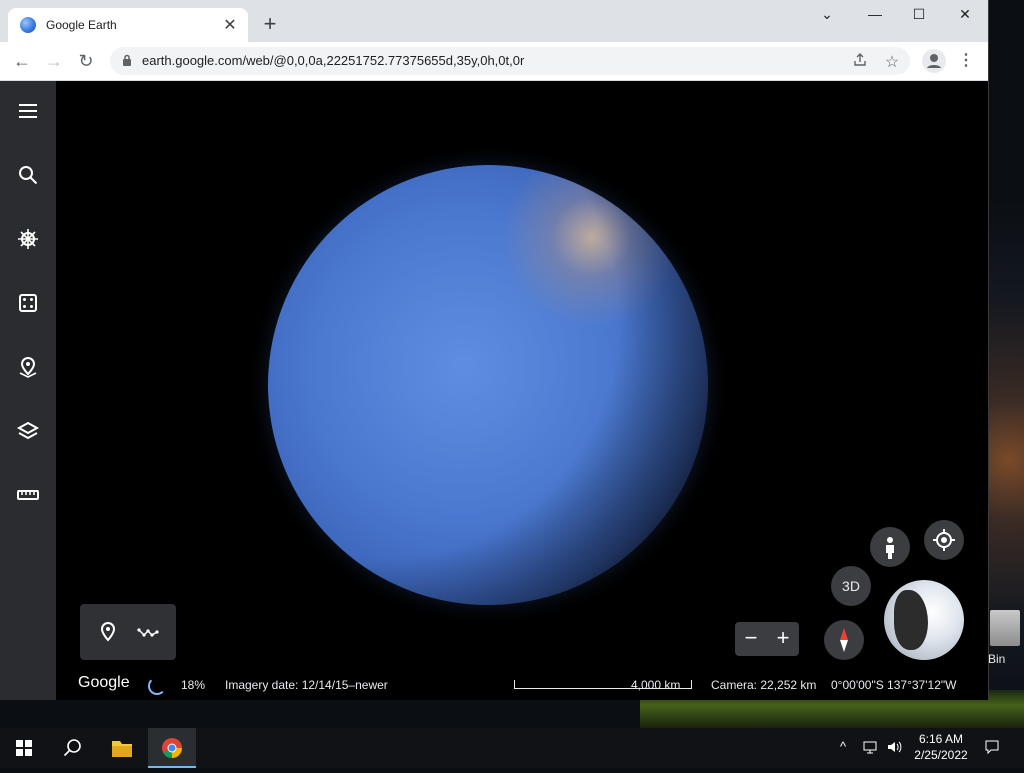 The image size is (1024, 773). Describe the element at coordinates (992, 748) in the screenshot. I see `notifications-icon` at that location.